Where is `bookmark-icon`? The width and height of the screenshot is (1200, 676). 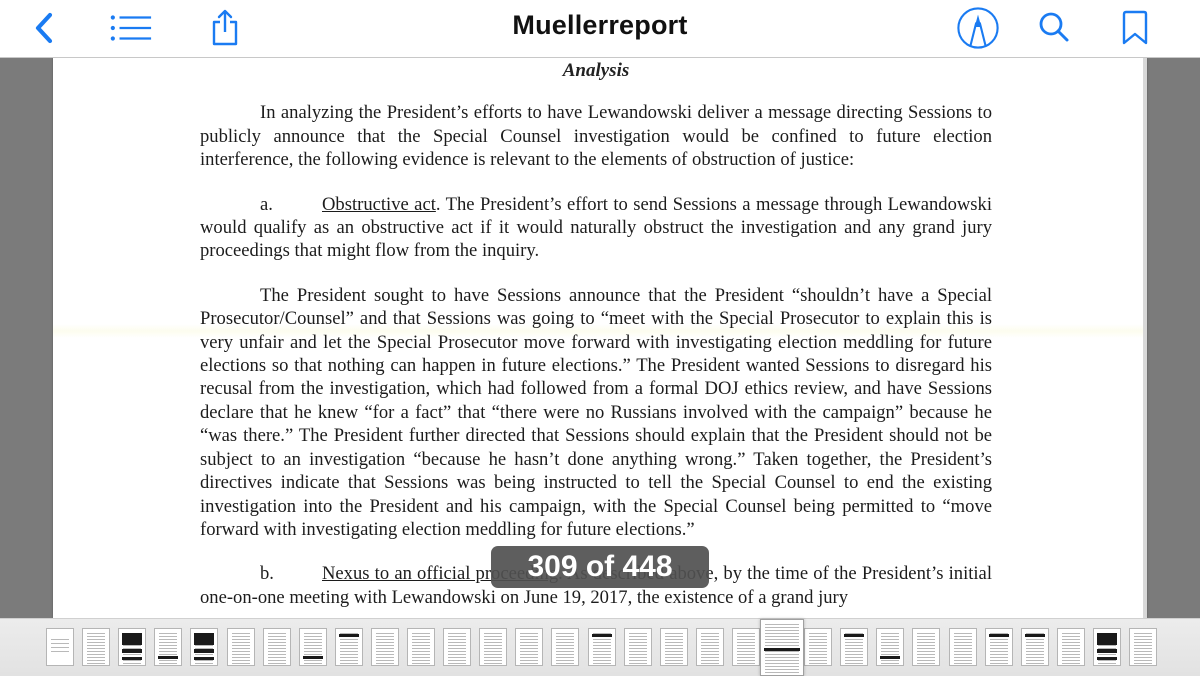 bookmark-icon is located at coordinates (1135, 27).